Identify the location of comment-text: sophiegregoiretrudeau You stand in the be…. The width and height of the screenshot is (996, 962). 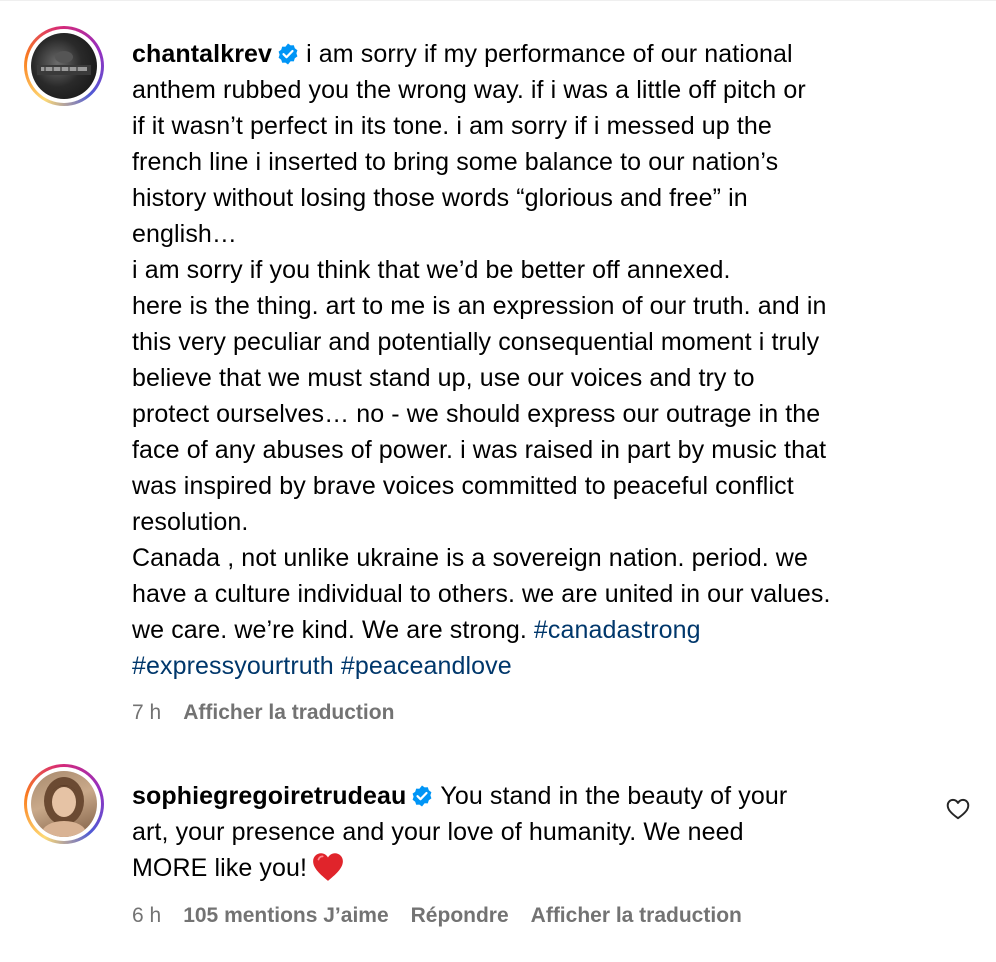
(522, 832).